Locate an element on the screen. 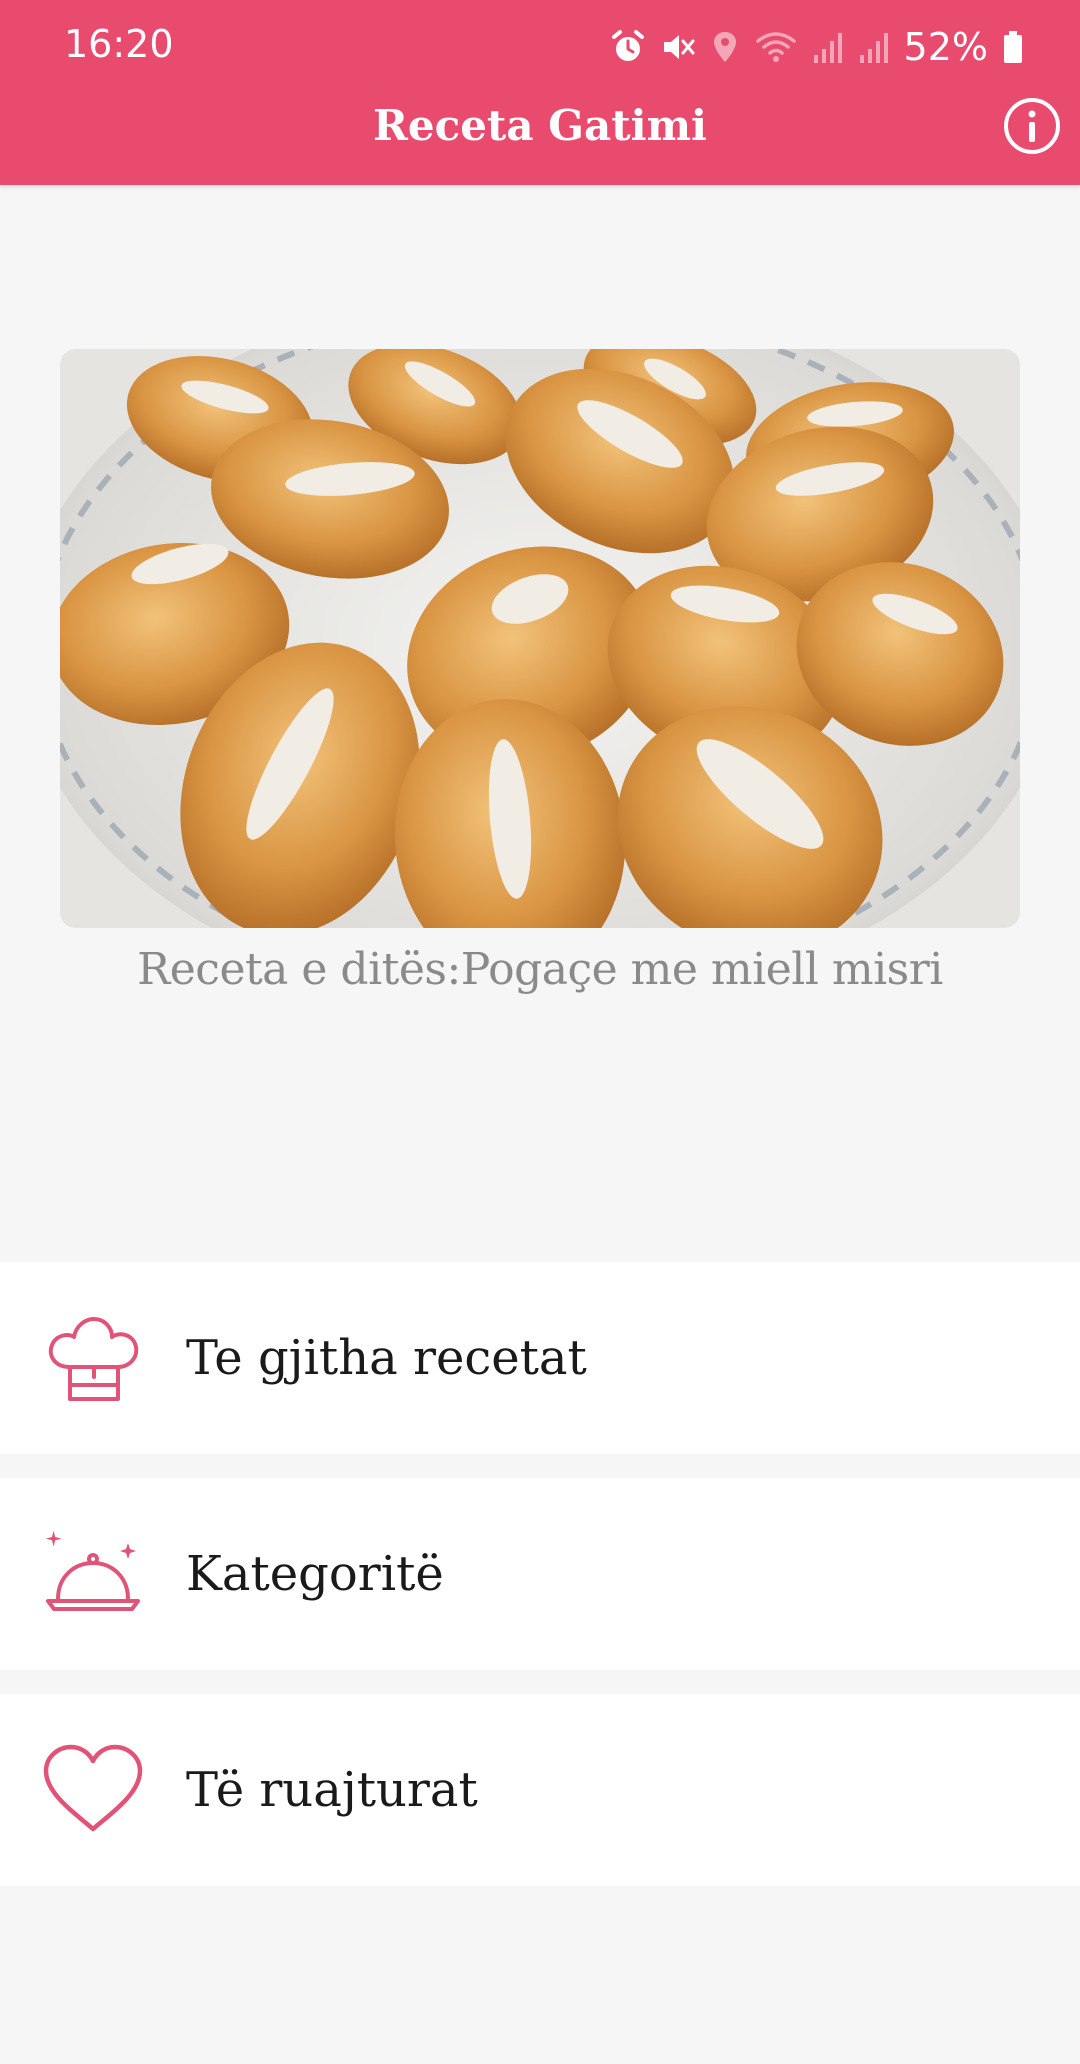 The height and width of the screenshot is (2064, 1080). app-title: Receta Gatimi is located at coordinates (540, 125).